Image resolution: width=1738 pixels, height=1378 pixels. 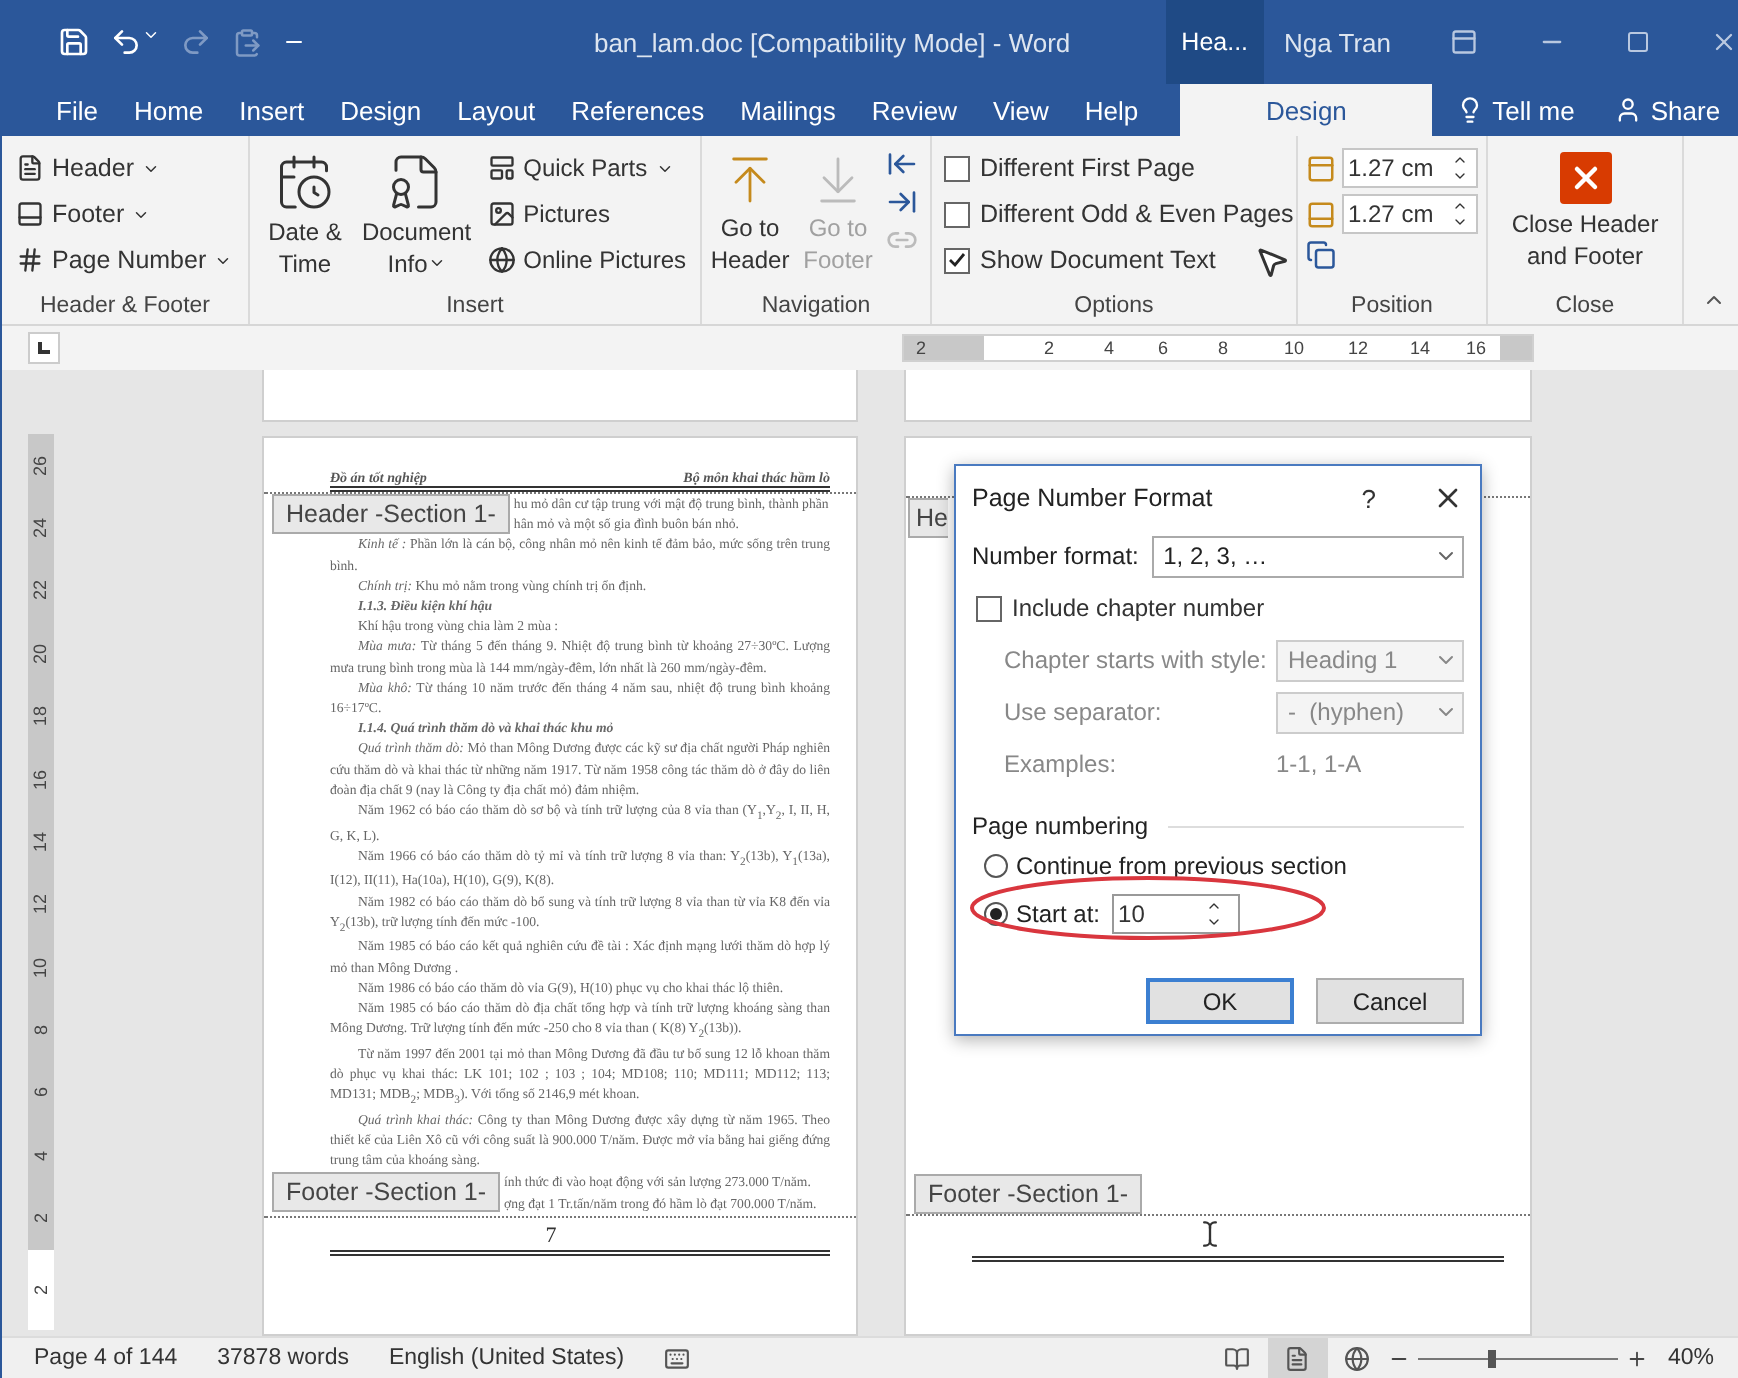 I want to click on section-label: Page numbering, so click(x=1061, y=826).